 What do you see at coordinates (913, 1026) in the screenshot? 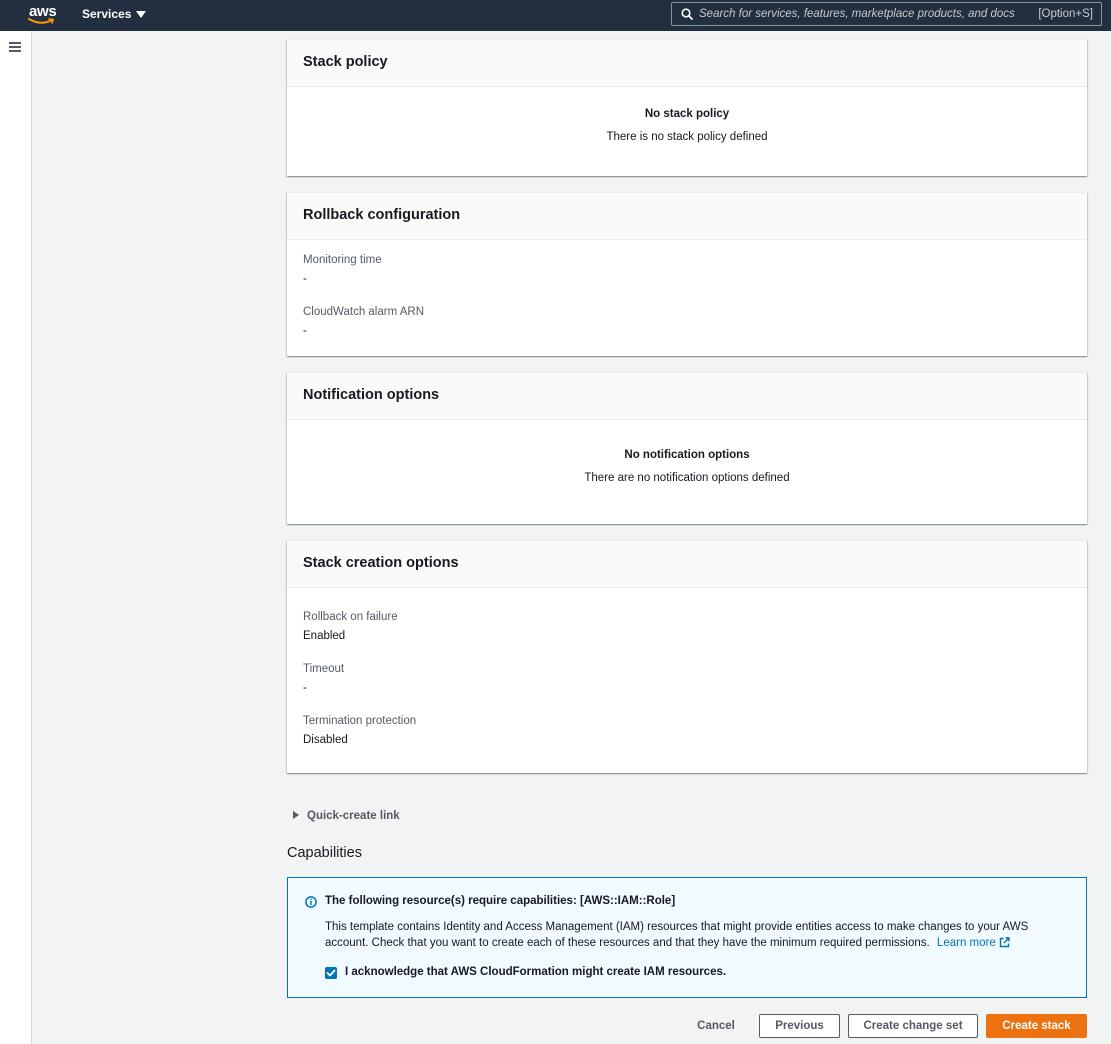
I see `create-change-set-button: Create change set` at bounding box center [913, 1026].